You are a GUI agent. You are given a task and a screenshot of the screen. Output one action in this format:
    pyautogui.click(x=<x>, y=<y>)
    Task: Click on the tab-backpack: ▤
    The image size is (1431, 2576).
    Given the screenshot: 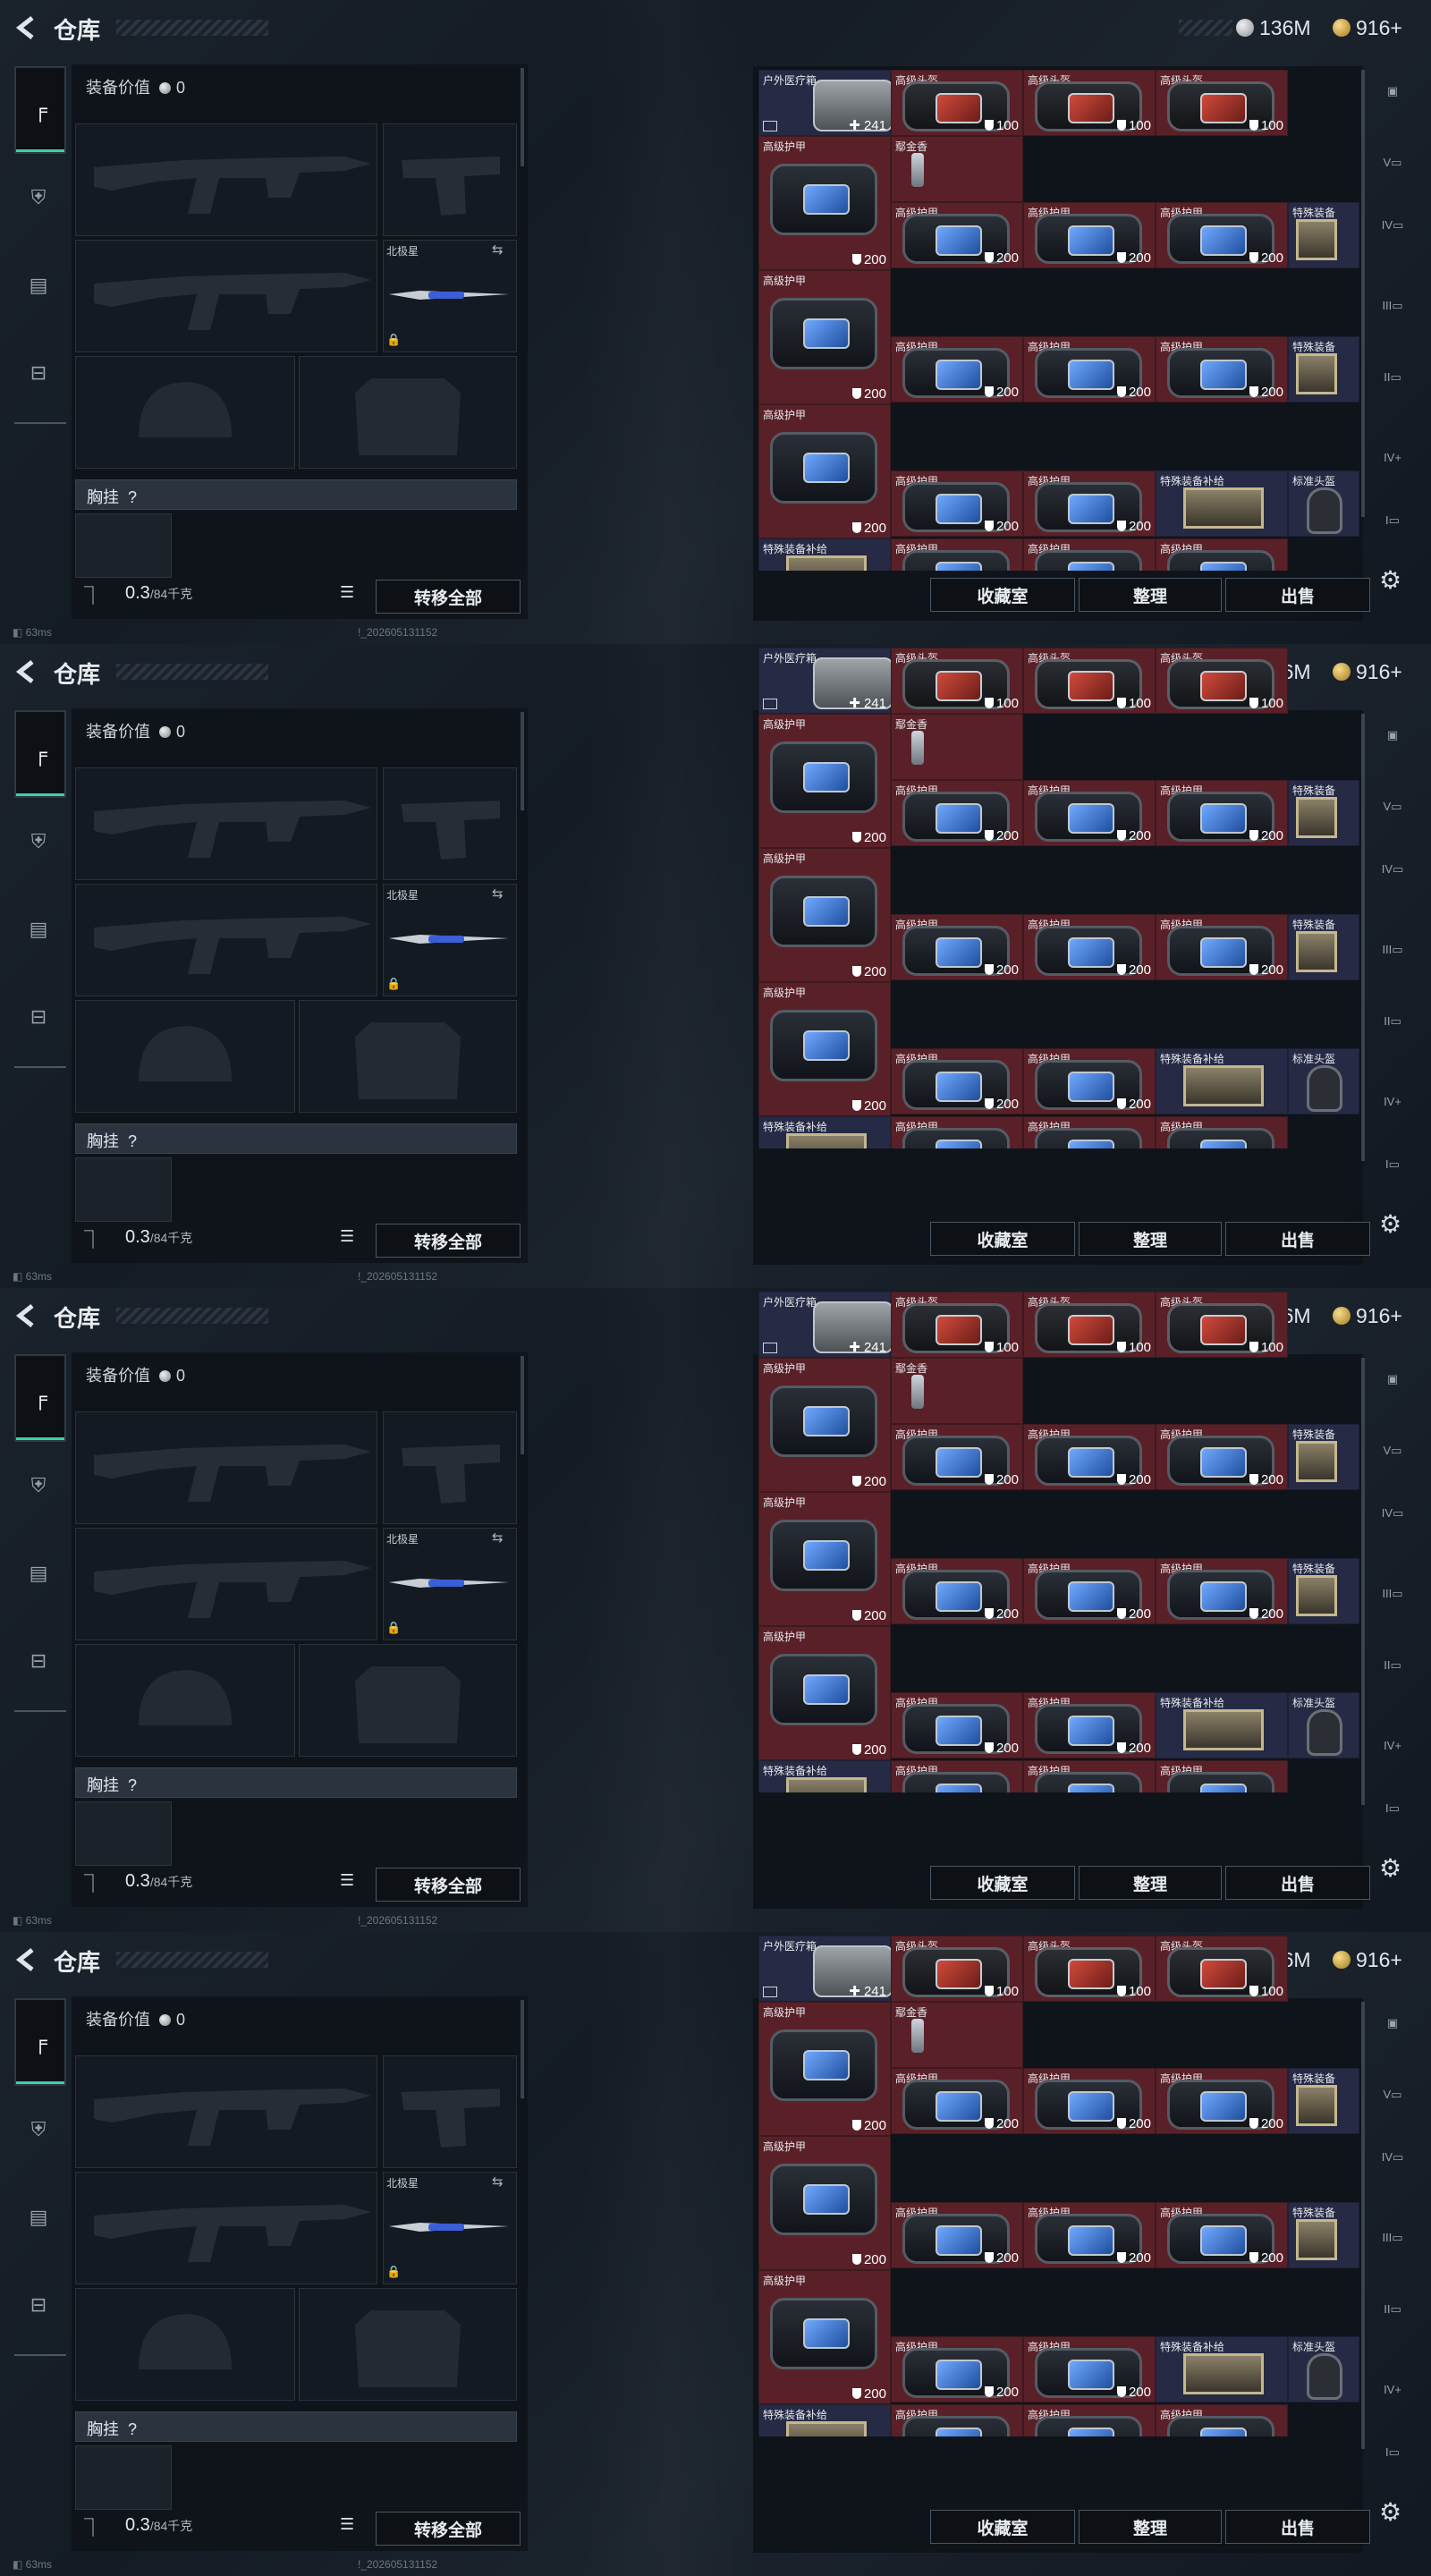 What is the action you would take?
    pyautogui.click(x=39, y=929)
    